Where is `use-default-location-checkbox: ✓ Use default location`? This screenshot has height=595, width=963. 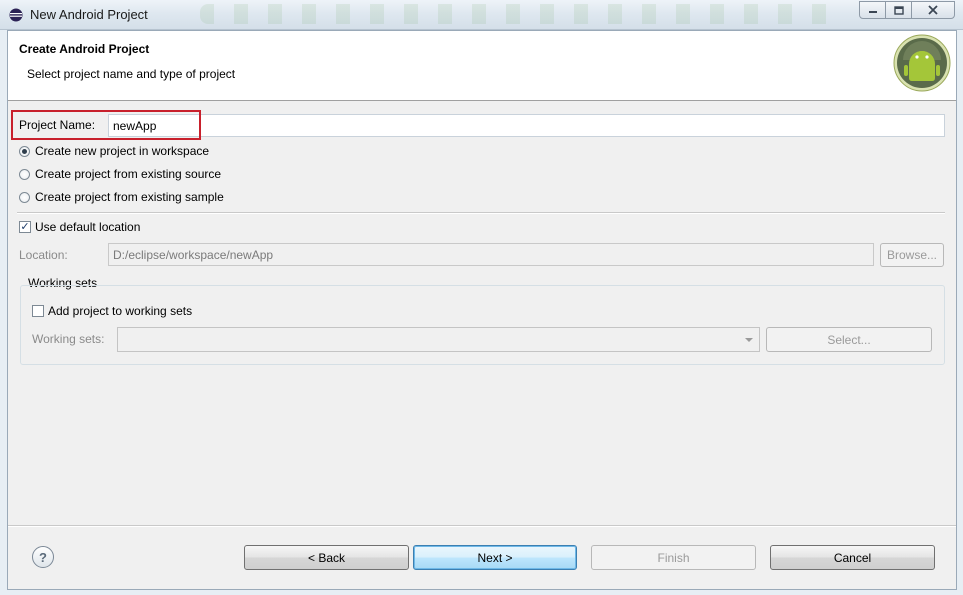
use-default-location-checkbox: ✓ Use default location is located at coordinates (79, 227).